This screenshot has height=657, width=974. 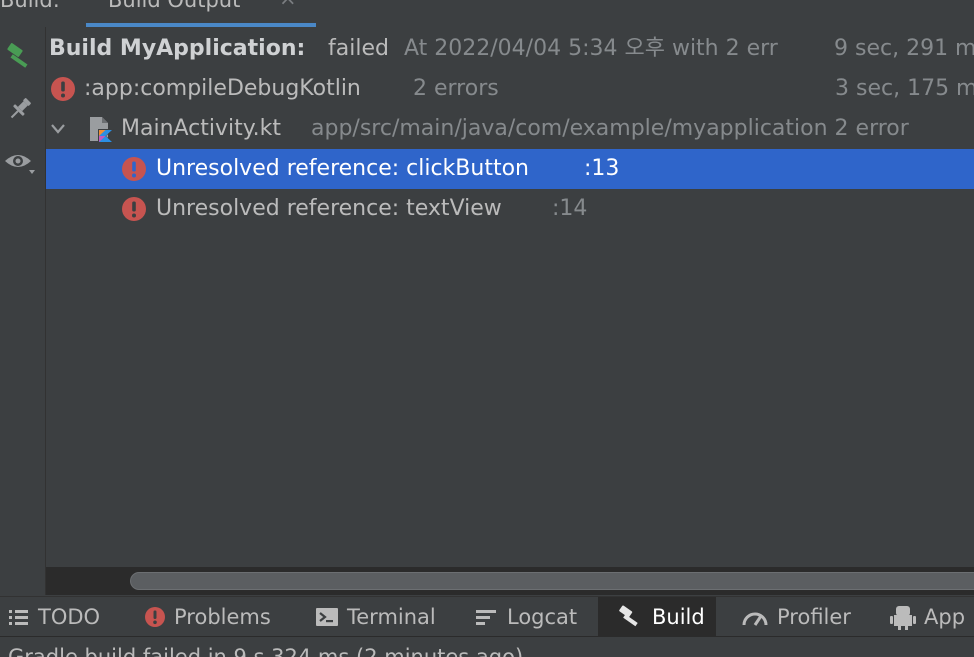 What do you see at coordinates (20, 109) in the screenshot?
I see `pin-icon` at bounding box center [20, 109].